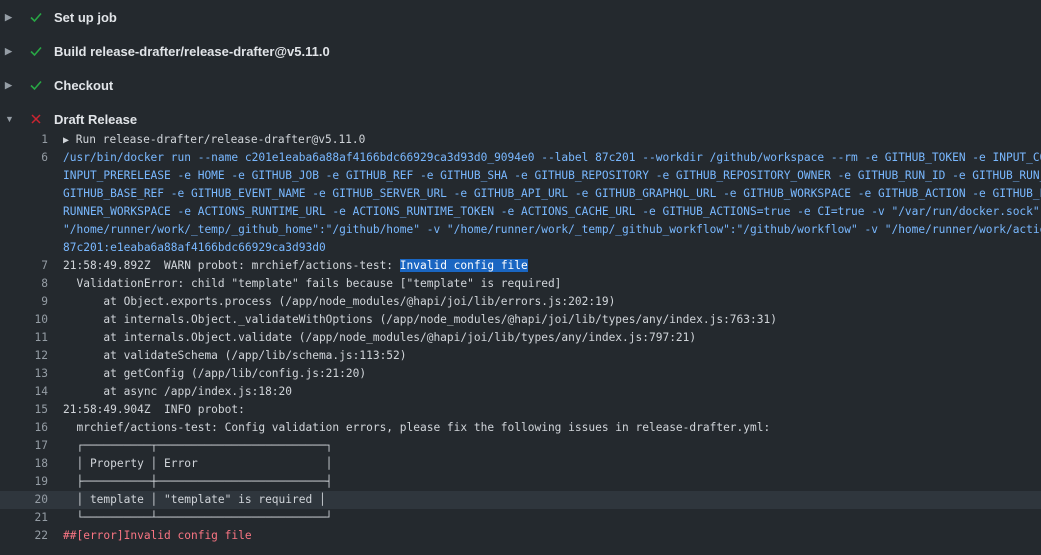 The height and width of the screenshot is (555, 1041). I want to click on step-label: Set up job, so click(85, 17).